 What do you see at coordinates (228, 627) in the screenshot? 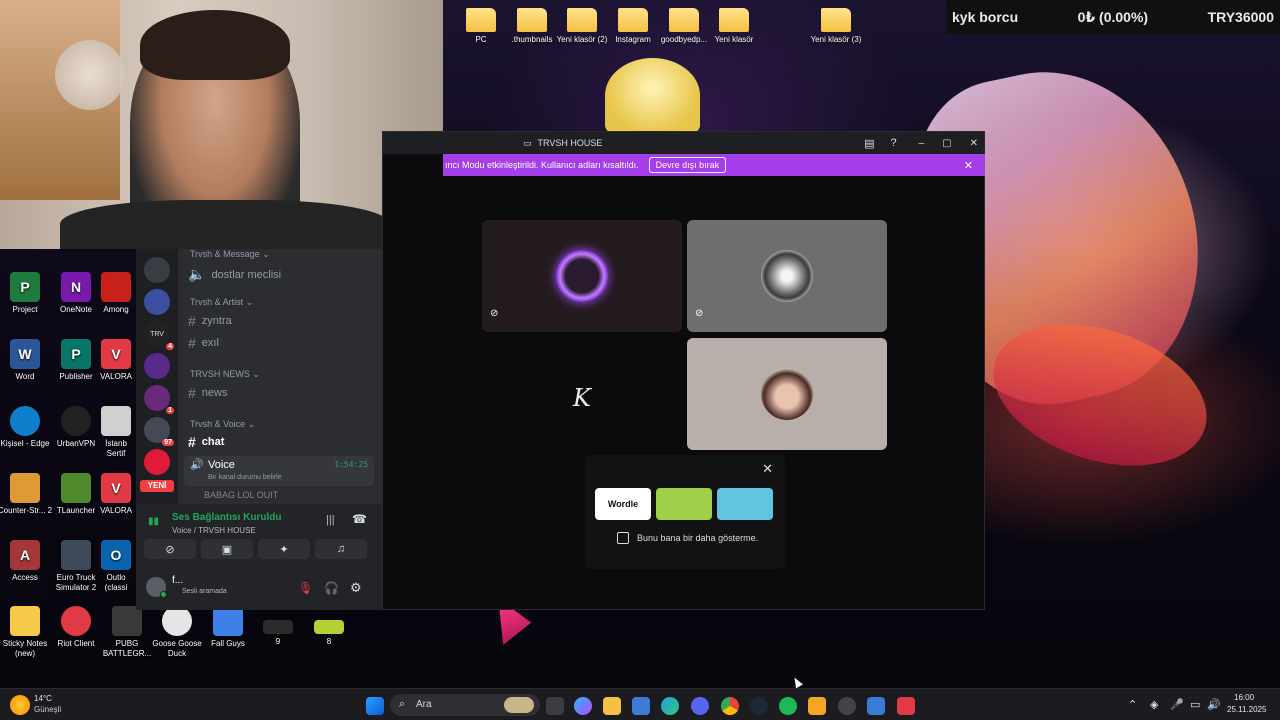
I see `desktop-shortcut-fall-guys: Fall Guys` at bounding box center [228, 627].